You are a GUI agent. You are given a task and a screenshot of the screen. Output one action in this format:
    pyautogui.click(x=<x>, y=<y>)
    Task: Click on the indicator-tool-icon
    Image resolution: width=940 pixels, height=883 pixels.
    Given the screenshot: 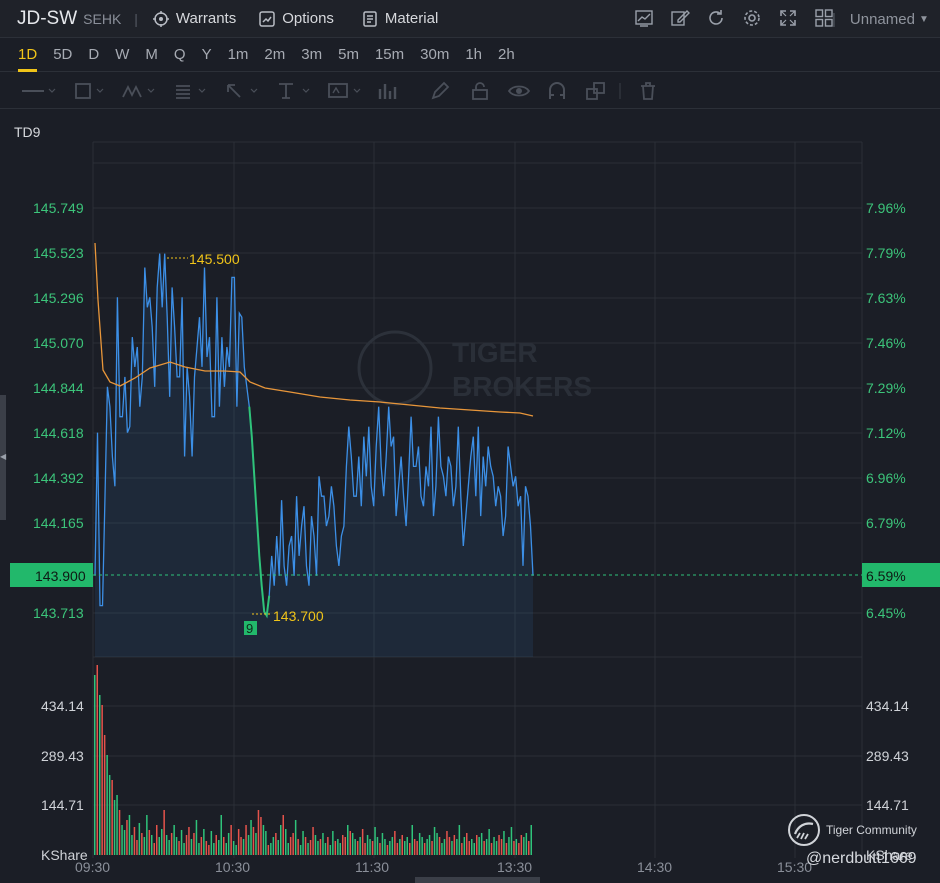 What is the action you would take?
    pyautogui.click(x=389, y=91)
    